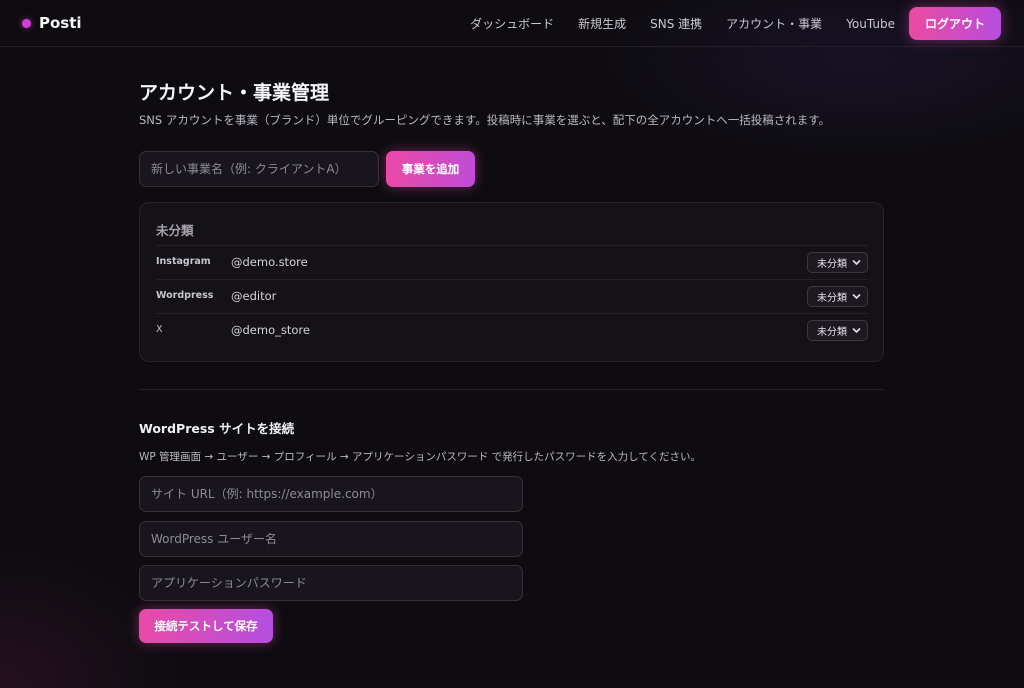  What do you see at coordinates (234, 93) in the screenshot?
I see `page-title: アカウント・事業管理` at bounding box center [234, 93].